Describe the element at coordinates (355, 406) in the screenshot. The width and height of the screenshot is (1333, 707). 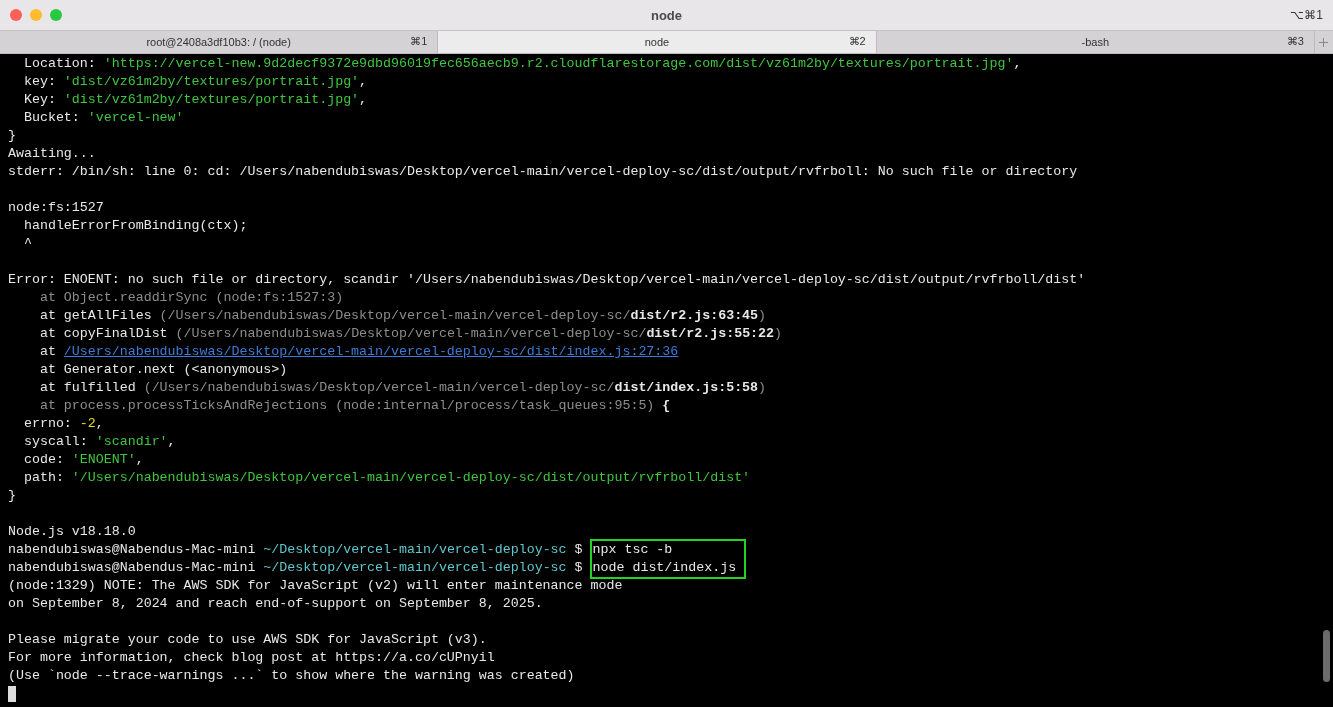
I see `output-line: at process.processTicksAndRejections (node:internal/process/task_queues:95:5) {` at that location.